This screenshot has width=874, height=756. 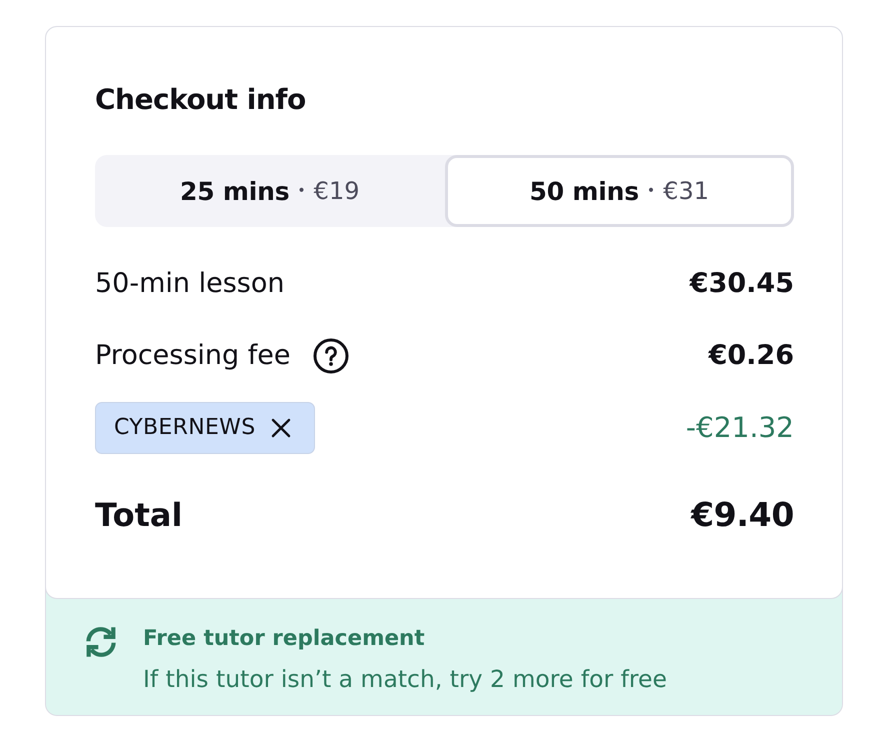 I want to click on total-label: Total, so click(x=138, y=515).